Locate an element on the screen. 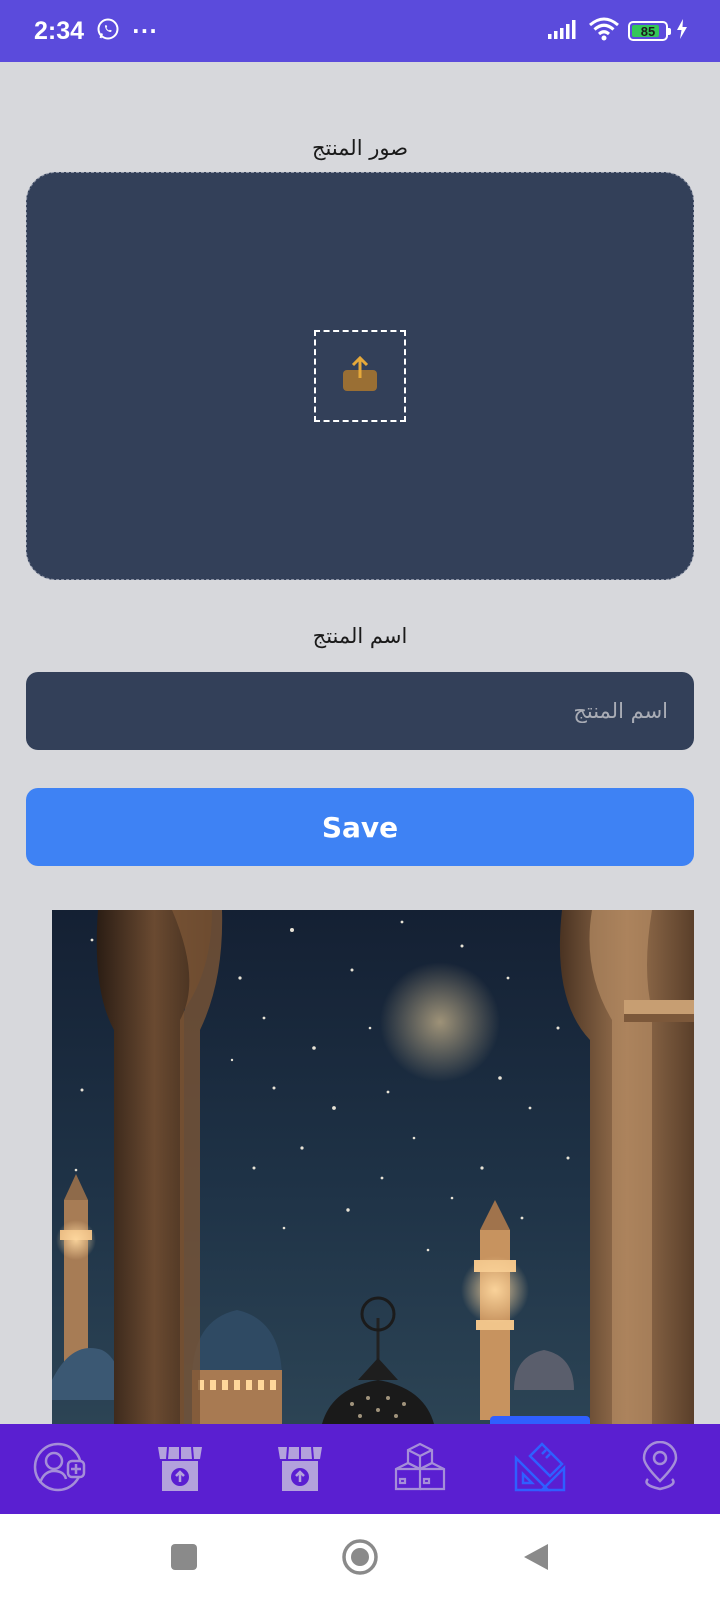 The width and height of the screenshot is (720, 1600). product-name-input is located at coordinates (360, 711).